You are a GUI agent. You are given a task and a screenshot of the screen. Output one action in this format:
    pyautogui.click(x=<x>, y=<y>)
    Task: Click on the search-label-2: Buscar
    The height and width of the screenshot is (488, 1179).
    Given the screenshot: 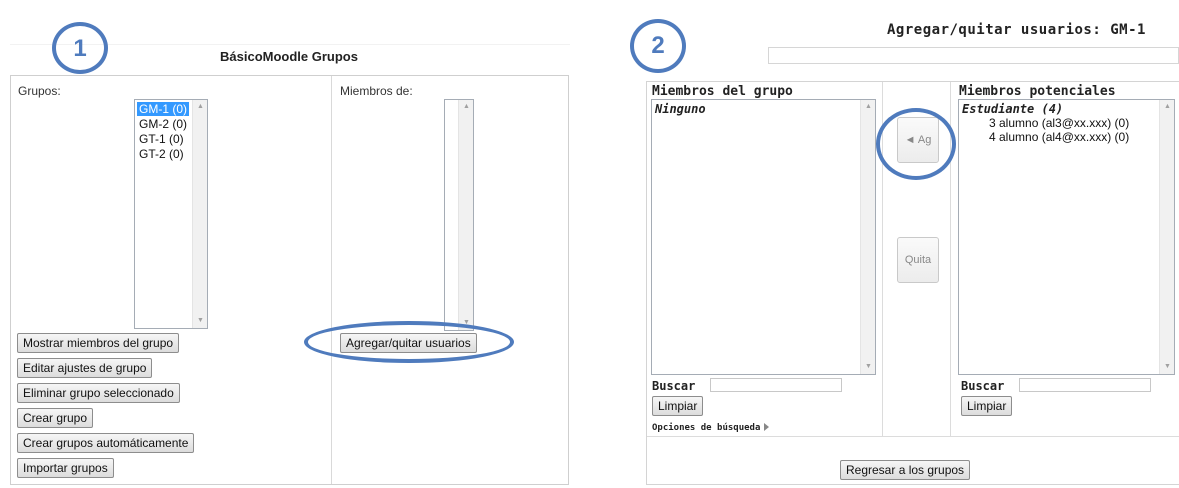 What is the action you would take?
    pyautogui.click(x=983, y=386)
    